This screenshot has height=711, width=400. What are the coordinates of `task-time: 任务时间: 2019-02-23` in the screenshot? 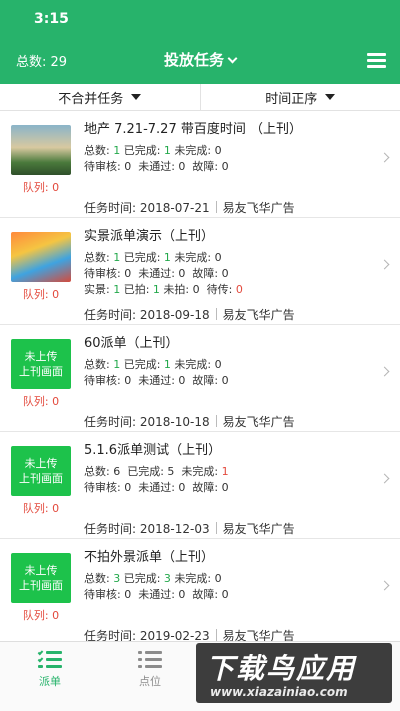 It's located at (147, 635).